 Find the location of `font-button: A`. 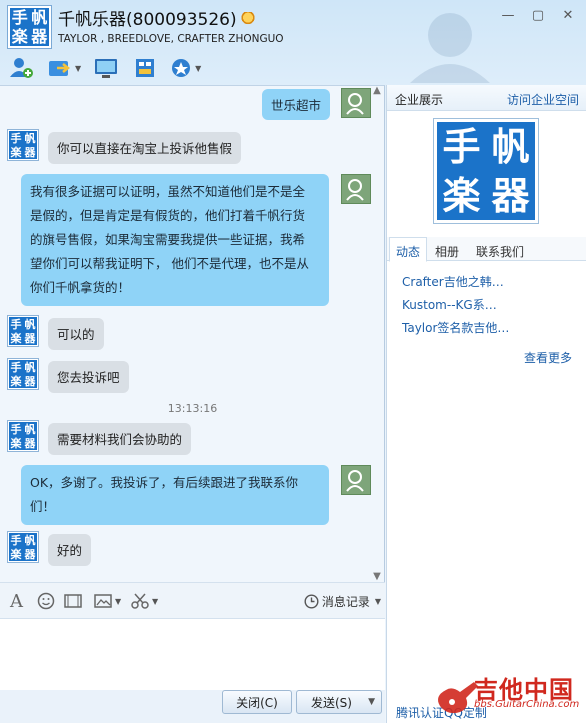

font-button: A is located at coordinates (16, 601).